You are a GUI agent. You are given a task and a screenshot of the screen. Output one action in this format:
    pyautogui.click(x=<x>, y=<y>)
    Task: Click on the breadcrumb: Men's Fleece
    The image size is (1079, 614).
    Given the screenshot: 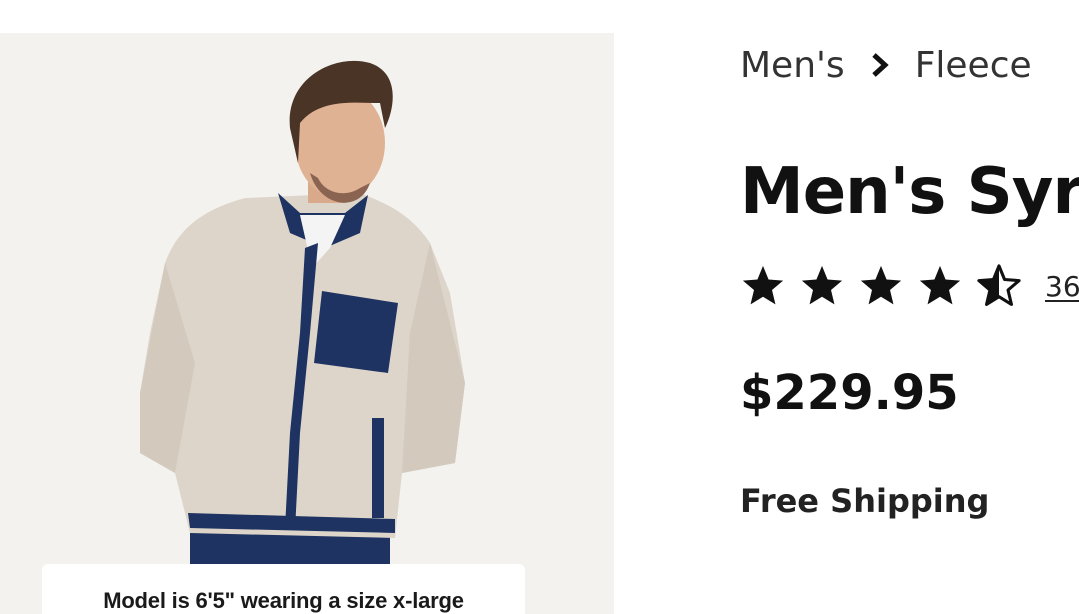 What is the action you would take?
    pyautogui.click(x=886, y=65)
    